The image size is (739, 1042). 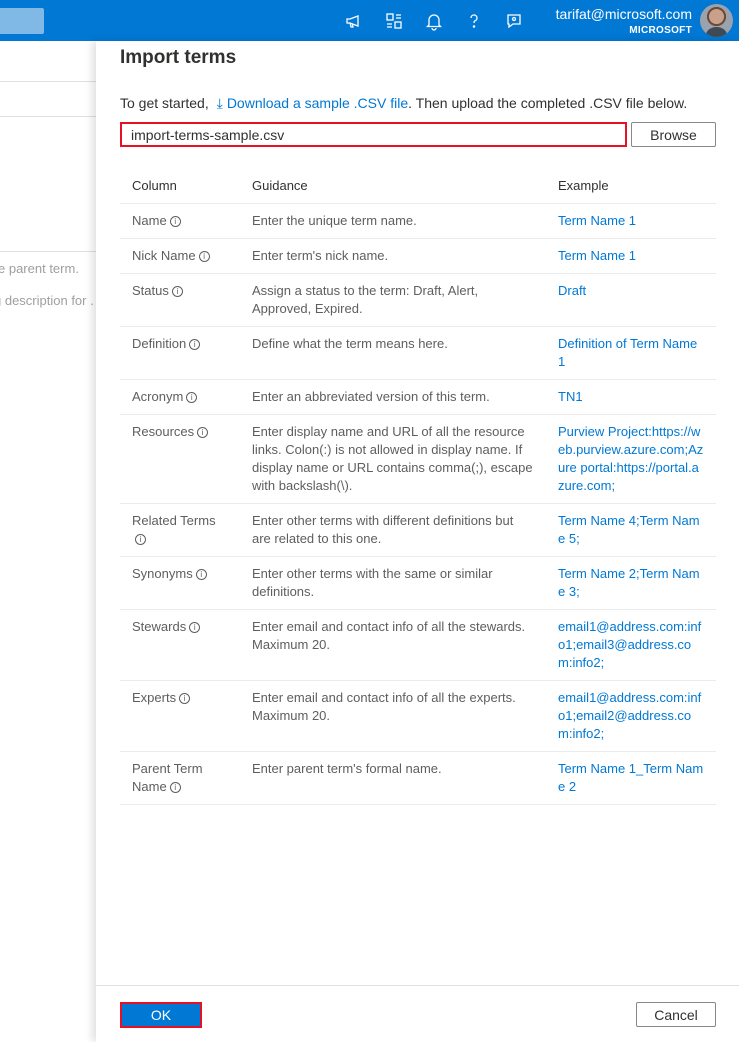 I want to click on avatar, so click(x=716, y=20).